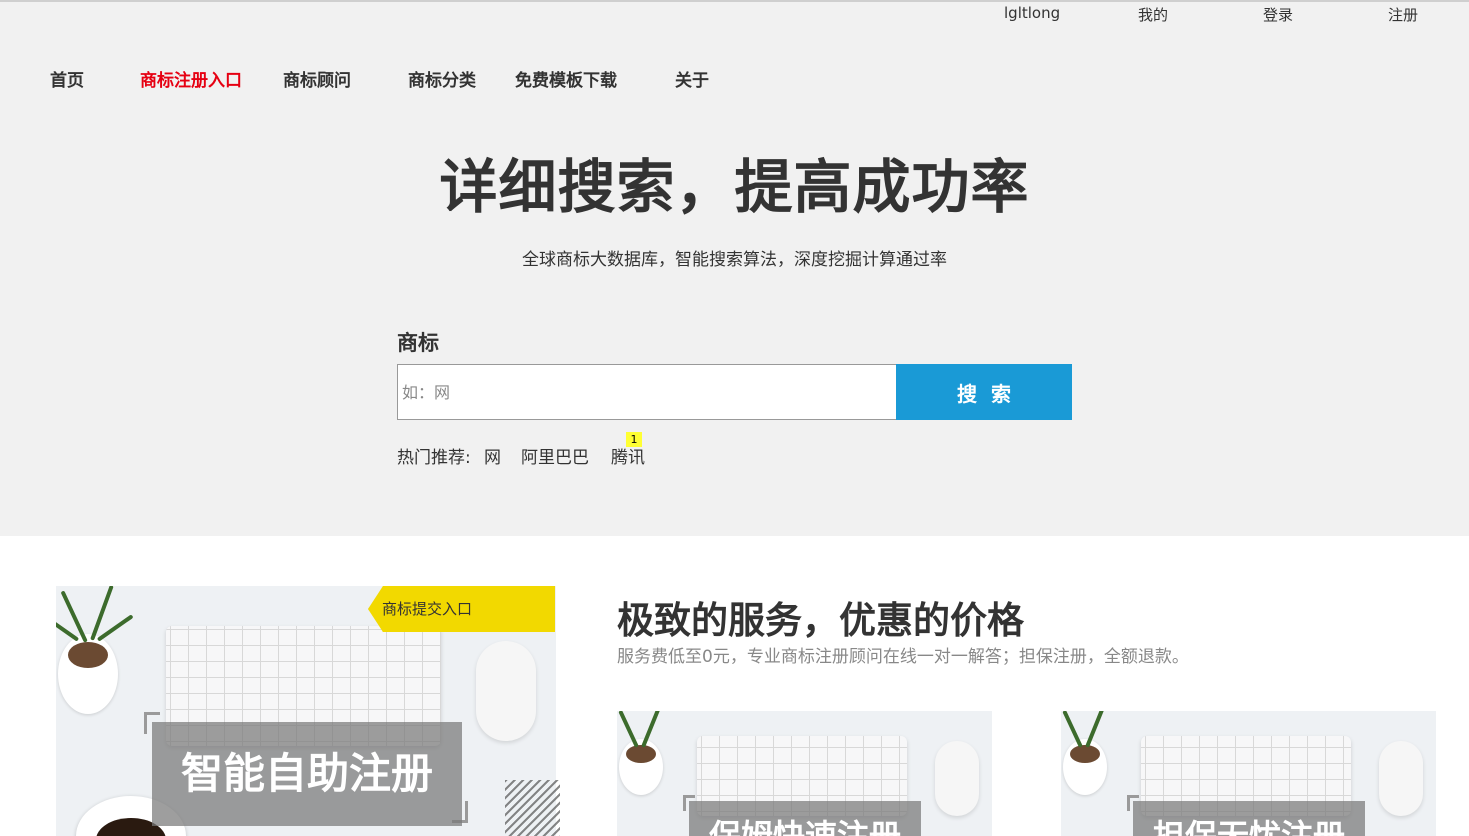  I want to click on nav-trademark-registration: 商标注册入口, so click(191, 78).